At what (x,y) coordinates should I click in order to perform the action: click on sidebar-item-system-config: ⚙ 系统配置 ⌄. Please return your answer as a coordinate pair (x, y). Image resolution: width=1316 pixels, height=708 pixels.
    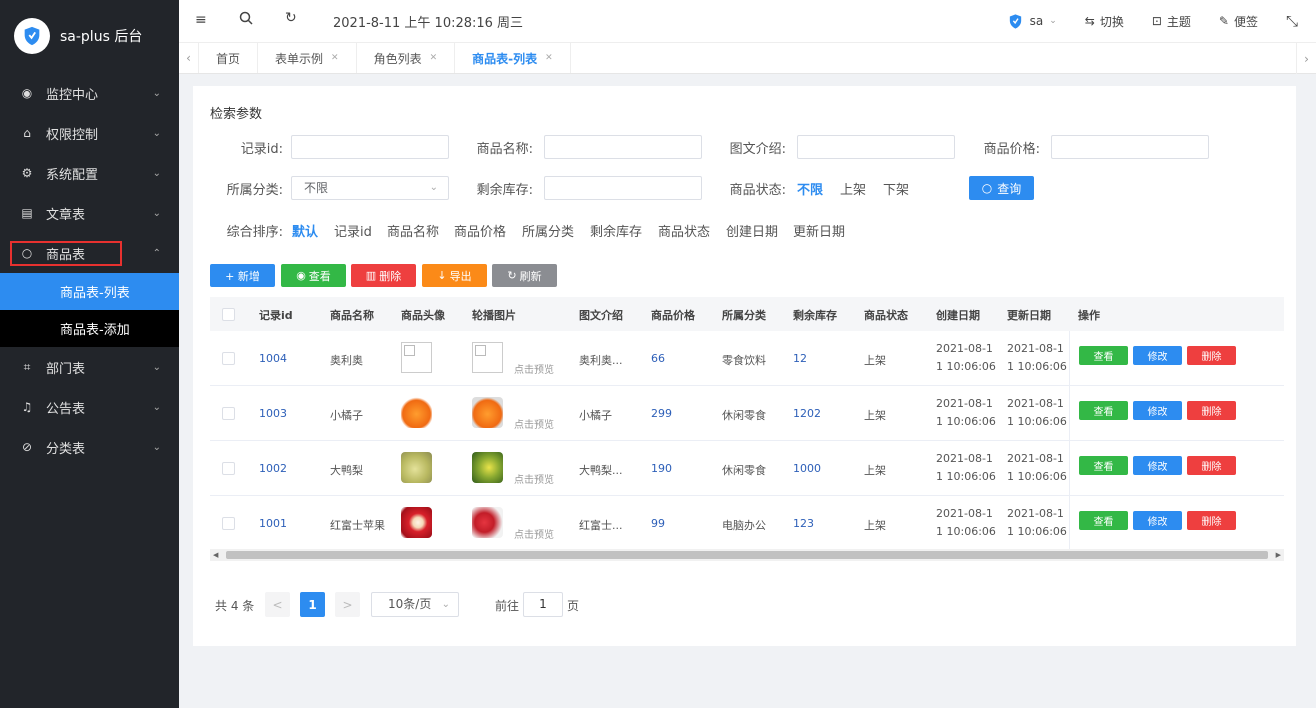
    Looking at the image, I should click on (89, 173).